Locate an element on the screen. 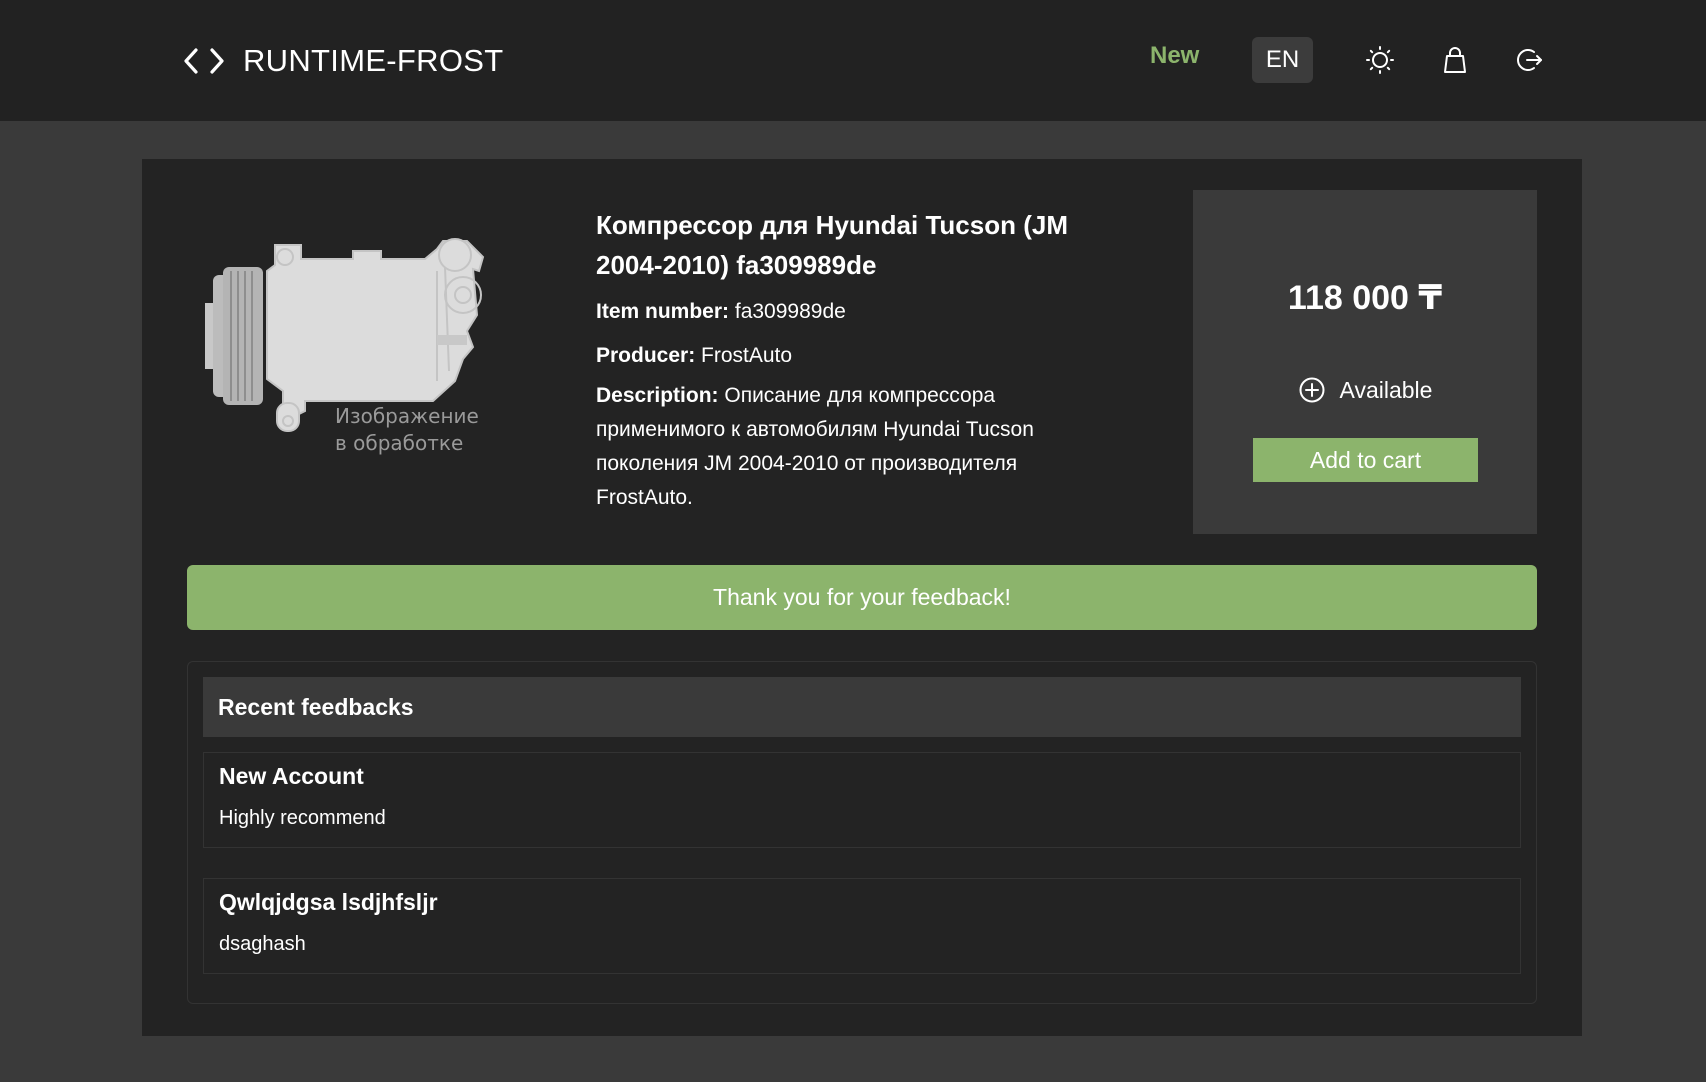  brand-link: RUNTIME-FROST is located at coordinates (343, 61).